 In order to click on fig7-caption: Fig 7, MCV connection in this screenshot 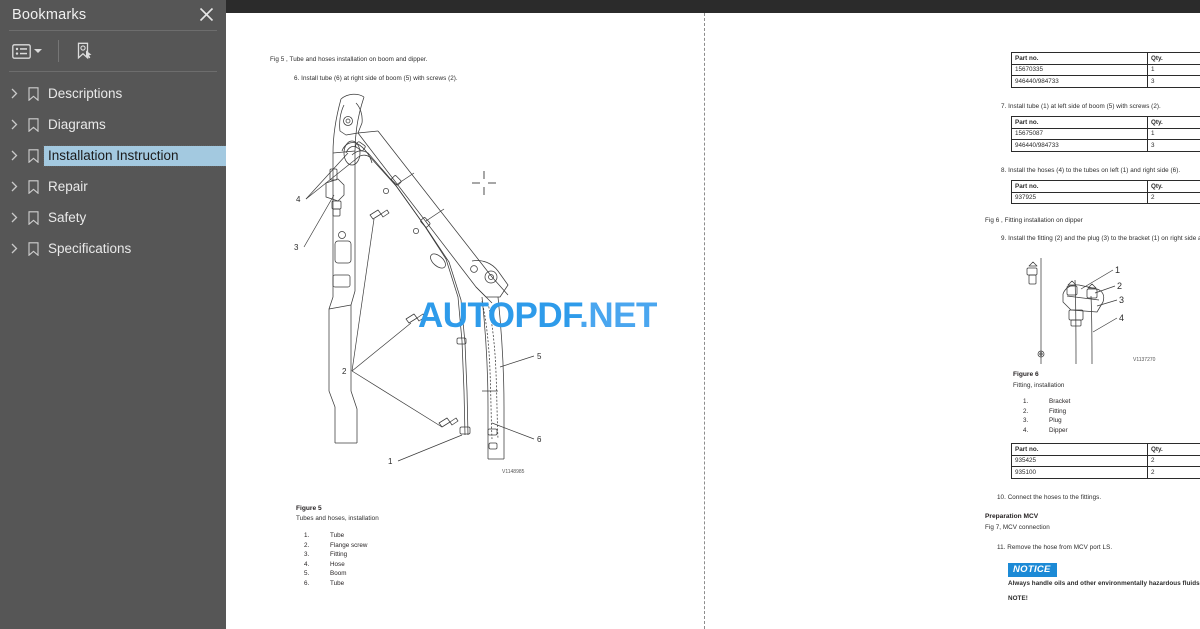, I will do `click(1017, 527)`.